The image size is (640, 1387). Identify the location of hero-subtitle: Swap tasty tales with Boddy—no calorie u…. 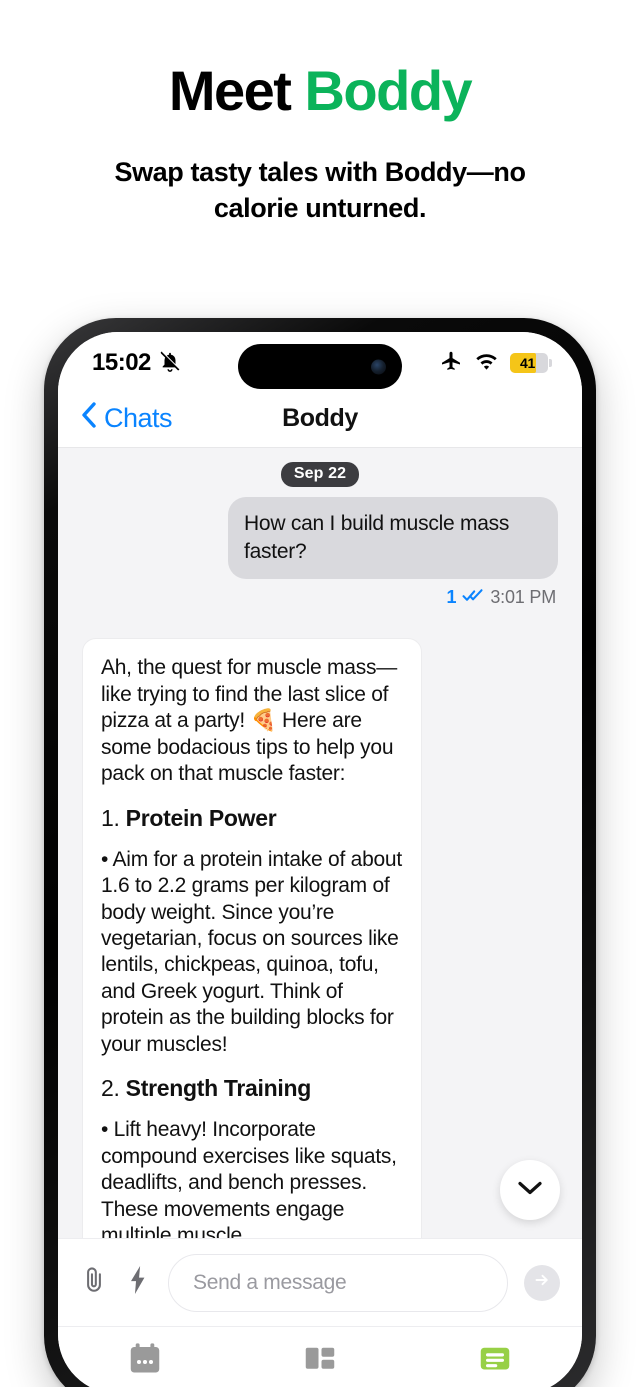
(320, 189).